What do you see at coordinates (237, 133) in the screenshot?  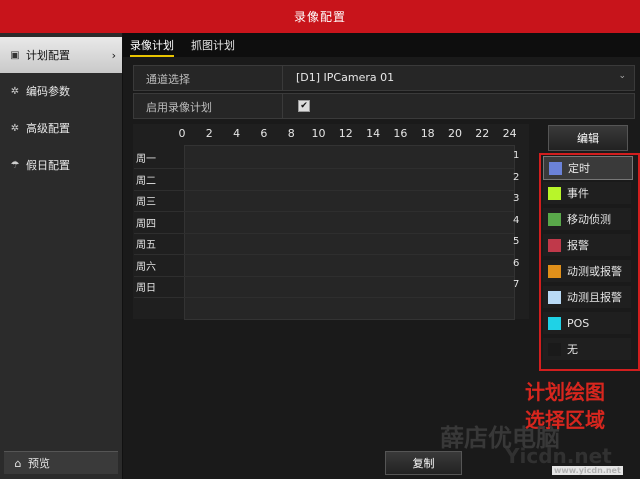 I see `hour-tick-label: 4` at bounding box center [237, 133].